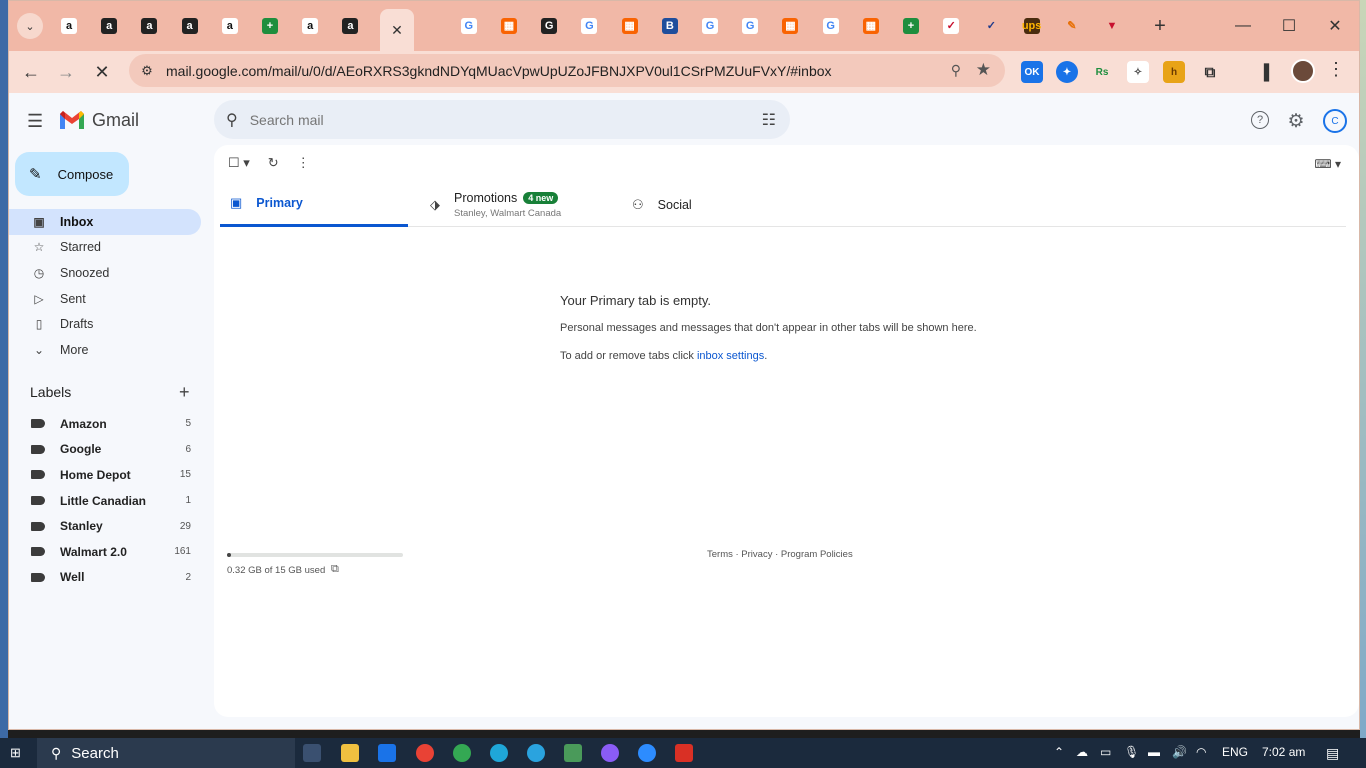 The image size is (1366, 768). Describe the element at coordinates (730, 356) in the screenshot. I see `inbox-settings-link: inbox settings` at that location.